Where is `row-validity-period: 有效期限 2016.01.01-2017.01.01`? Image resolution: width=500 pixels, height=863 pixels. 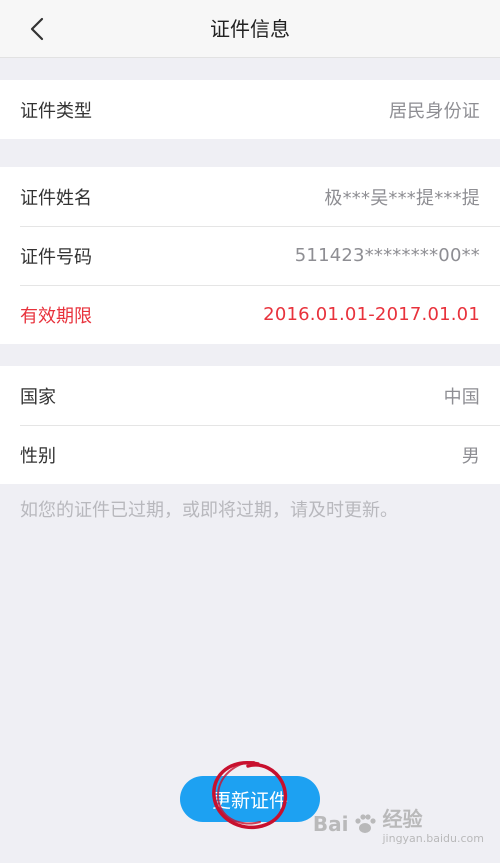 row-validity-period: 有效期限 2016.01.01-2017.01.01 is located at coordinates (250, 314).